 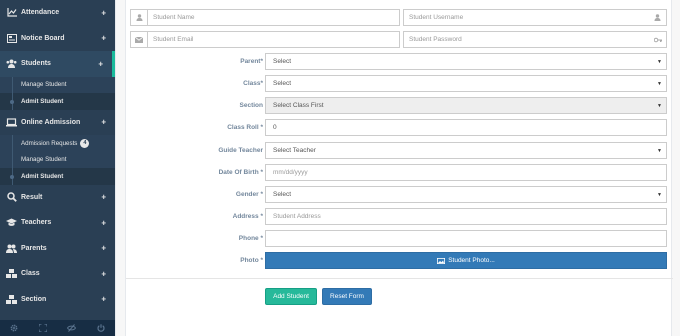 I want to click on nav-result: Result +, so click(x=57, y=198).